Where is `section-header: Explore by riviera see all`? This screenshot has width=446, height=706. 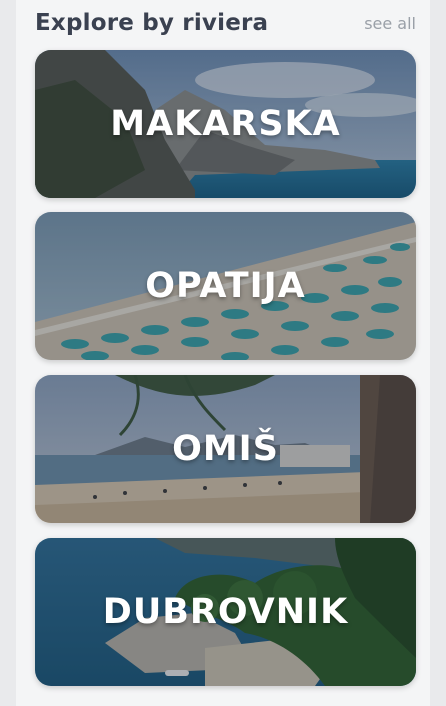 section-header: Explore by riviera see all is located at coordinates (225, 23).